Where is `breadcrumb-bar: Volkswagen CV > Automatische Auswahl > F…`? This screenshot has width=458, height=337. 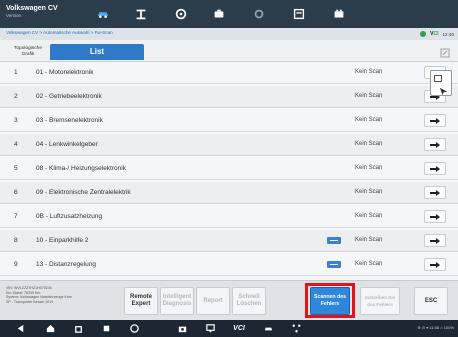 breadcrumb-bar: Volkswagen CV > Automatische Auswahl > F… is located at coordinates (229, 34).